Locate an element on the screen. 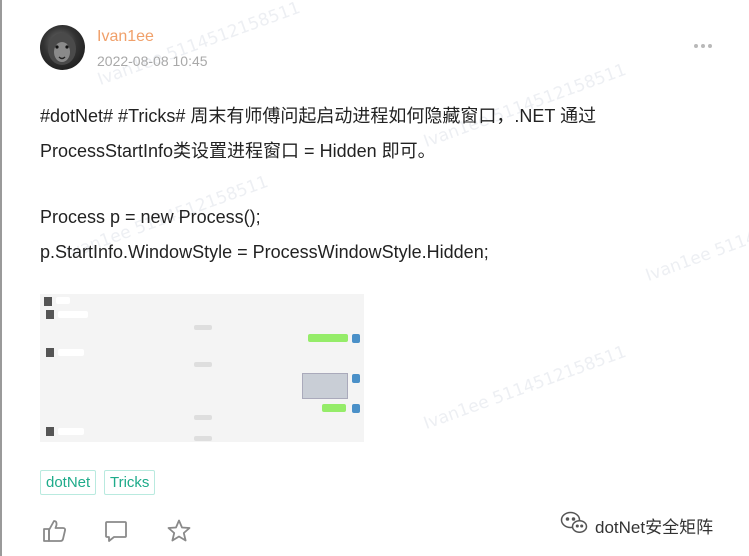 The height and width of the screenshot is (556, 749). brand-label: dotNet安全矩阵 is located at coordinates (637, 525).